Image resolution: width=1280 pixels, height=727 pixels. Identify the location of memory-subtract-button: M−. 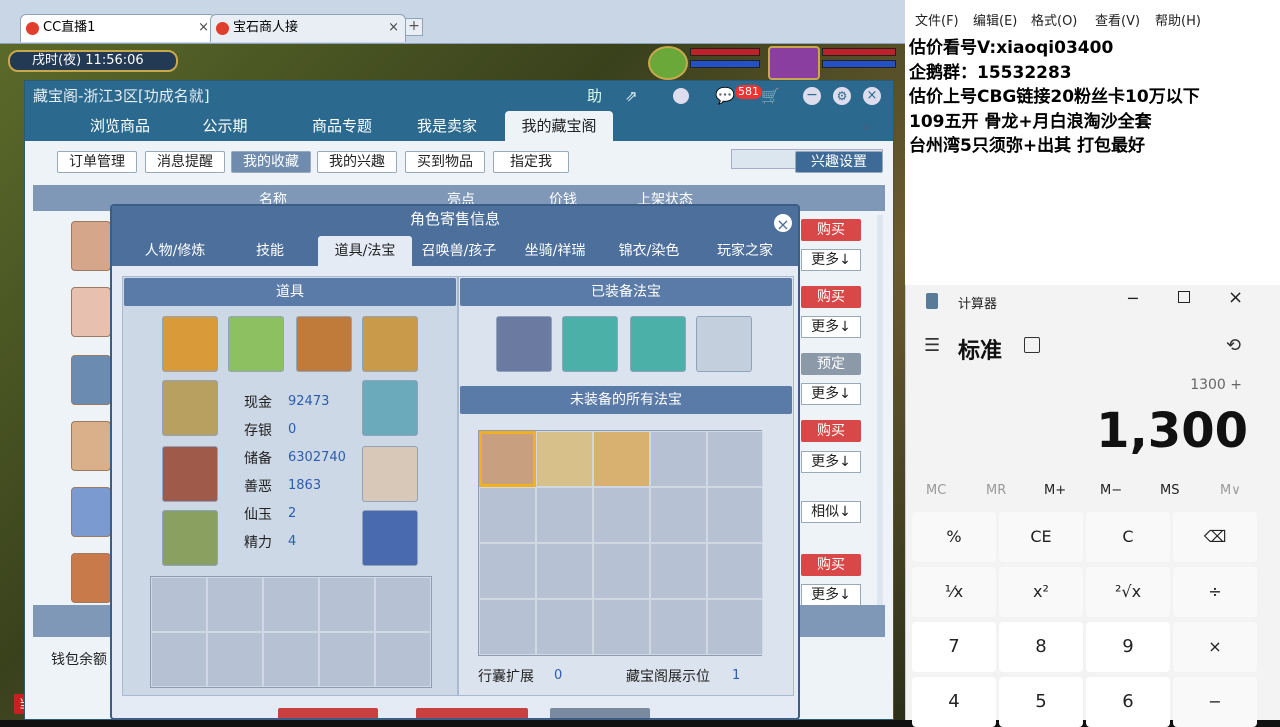
(1111, 490).